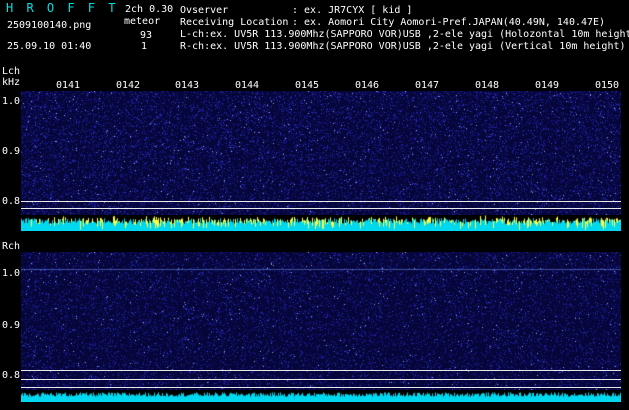  I want to click on meteor-count-rch: 1, so click(144, 46).